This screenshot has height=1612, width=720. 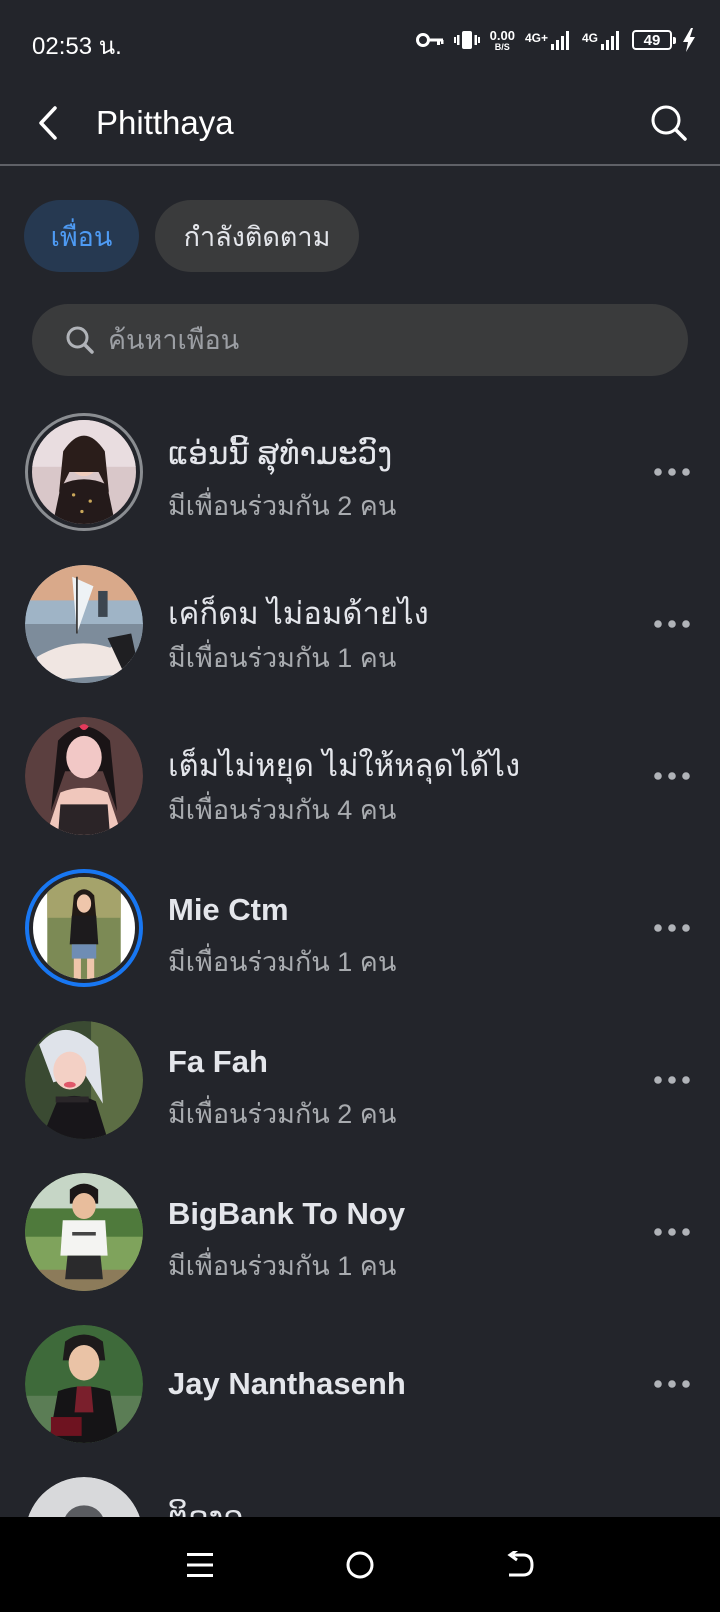 What do you see at coordinates (344, 765) in the screenshot?
I see `friend-name: เต็มไม่หยุด ไม่ให้หลุดได้ไง` at bounding box center [344, 765].